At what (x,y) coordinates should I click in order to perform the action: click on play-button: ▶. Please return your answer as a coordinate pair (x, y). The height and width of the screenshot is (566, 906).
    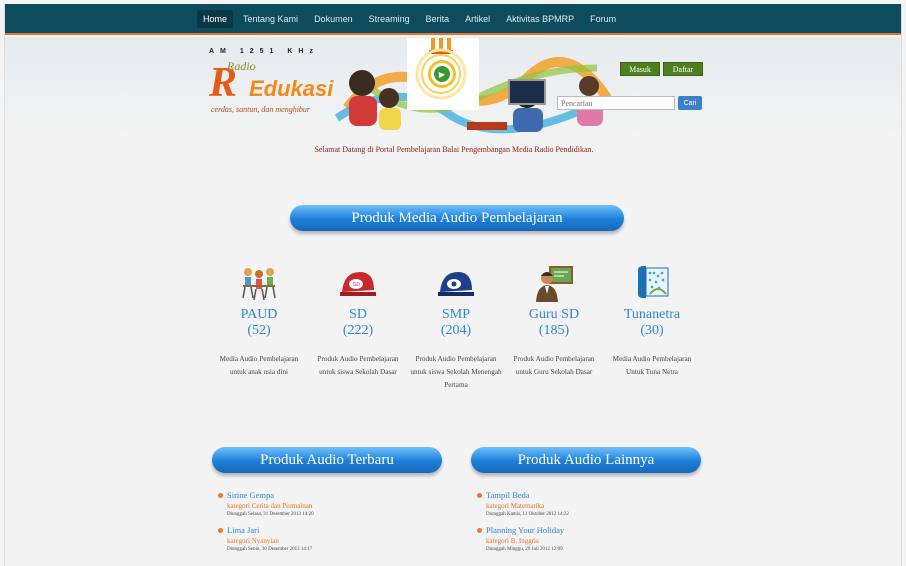
    Looking at the image, I should click on (442, 74).